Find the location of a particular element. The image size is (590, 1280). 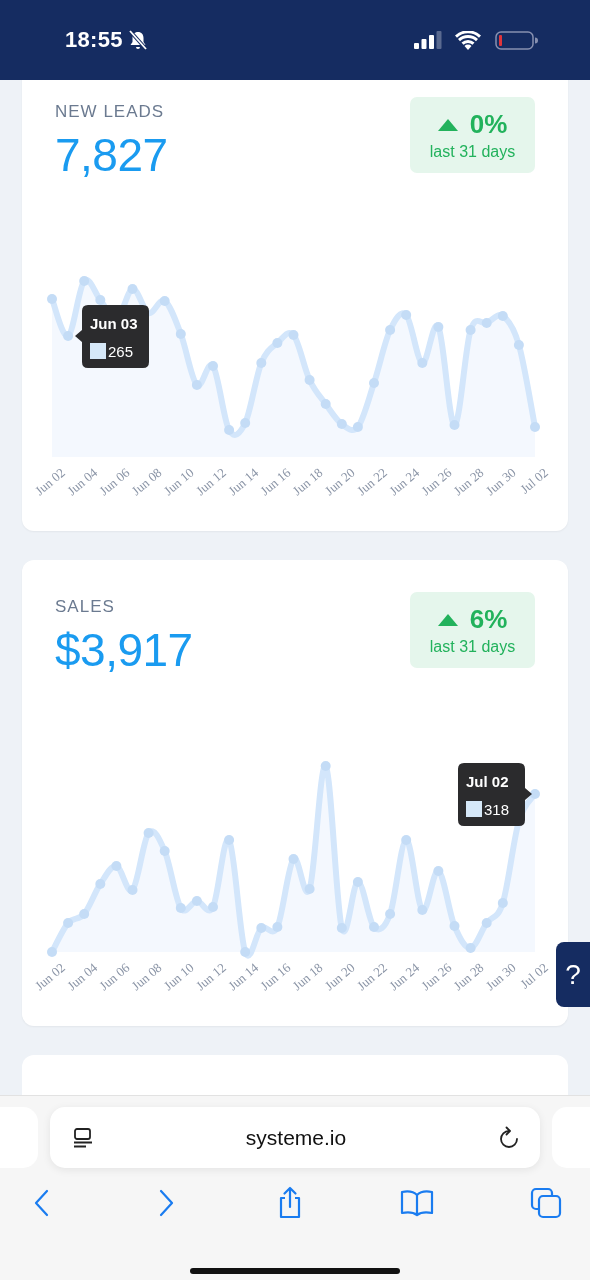

signal-icon is located at coordinates (428, 40).